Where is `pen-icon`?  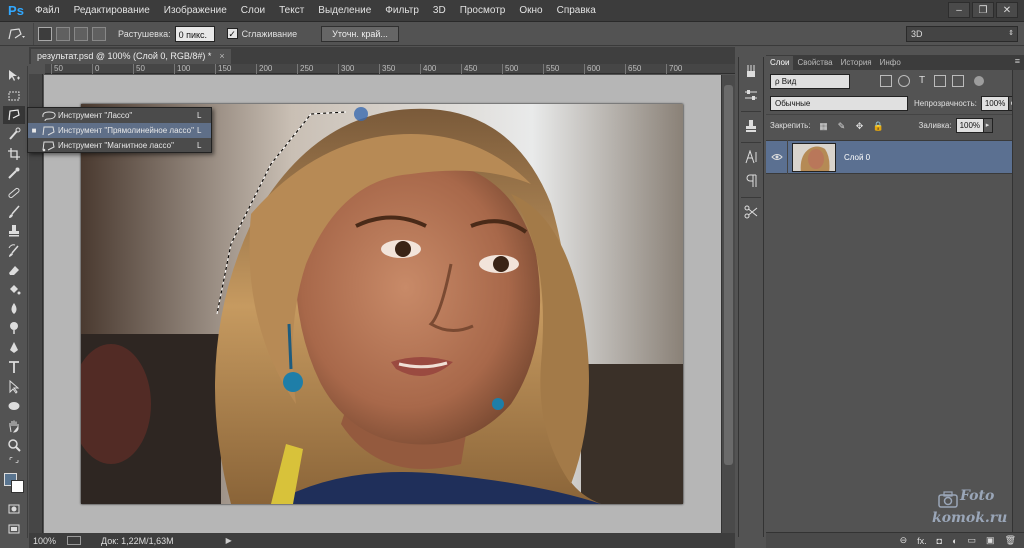
pen-icon is located at coordinates (13, 347).